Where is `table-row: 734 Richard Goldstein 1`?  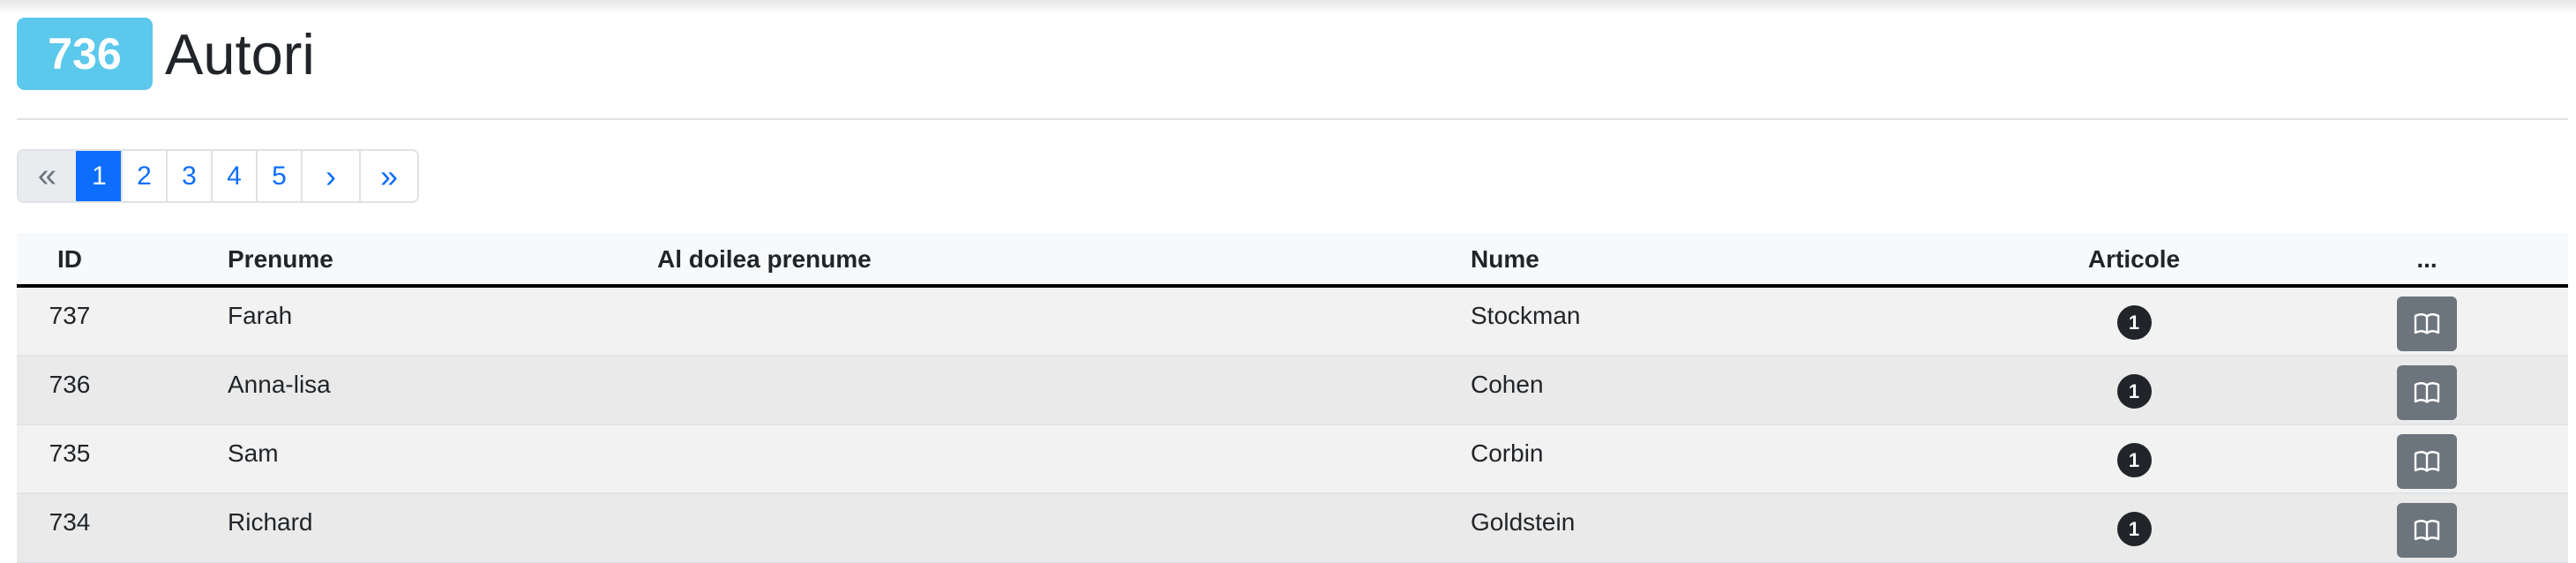
table-row: 734 Richard Goldstein 1 is located at coordinates (1293, 528).